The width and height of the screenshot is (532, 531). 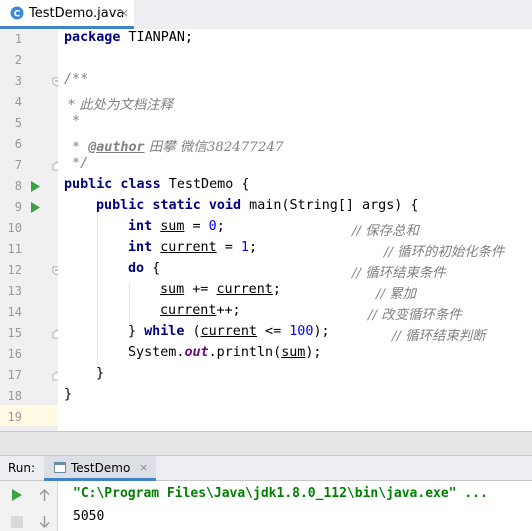 I want to click on editor-status-strip, so click(x=266, y=443).